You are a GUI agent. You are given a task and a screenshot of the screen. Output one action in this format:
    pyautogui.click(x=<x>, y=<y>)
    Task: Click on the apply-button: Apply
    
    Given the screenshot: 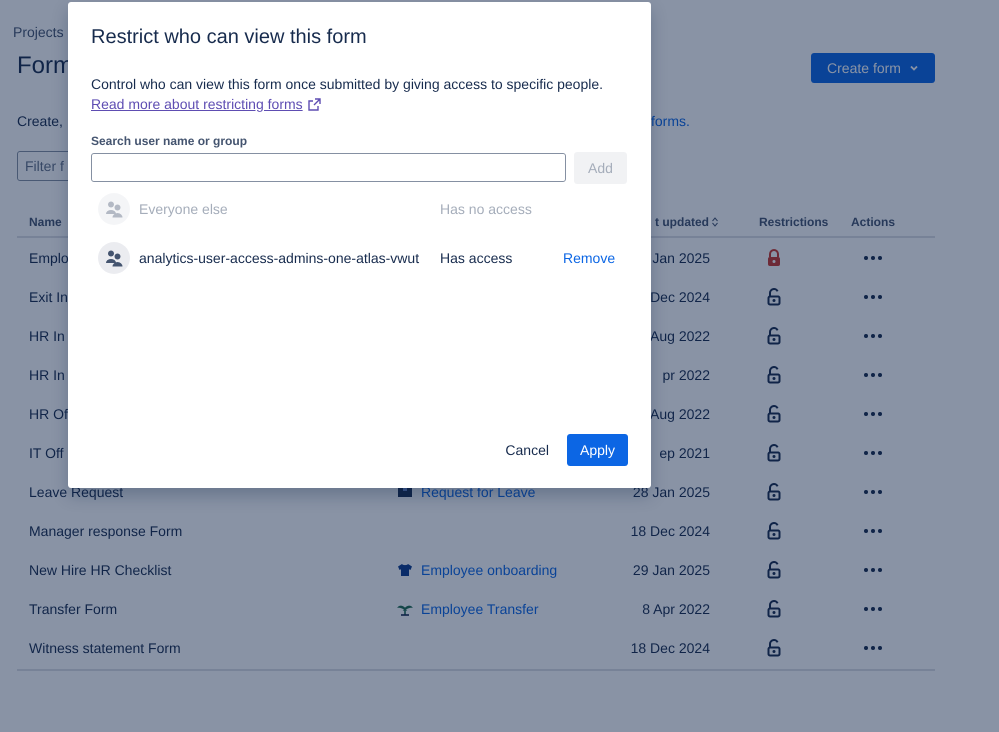 What is the action you would take?
    pyautogui.click(x=597, y=450)
    